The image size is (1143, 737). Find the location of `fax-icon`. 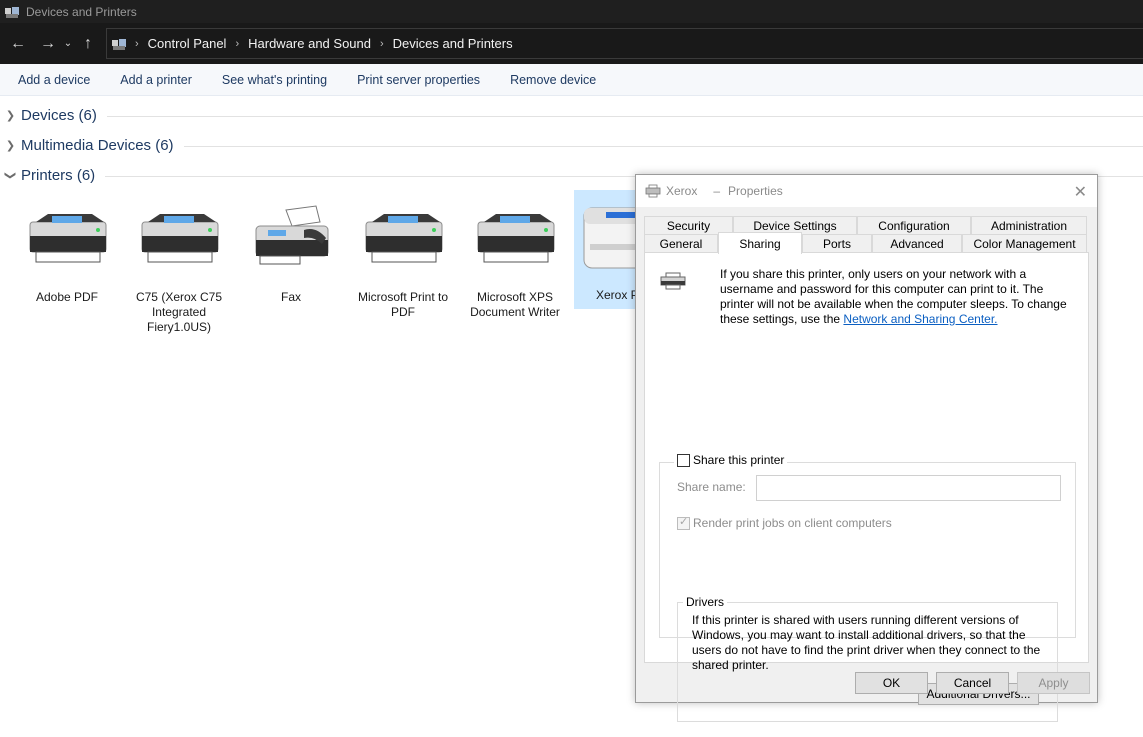

fax-icon is located at coordinates (291, 240).